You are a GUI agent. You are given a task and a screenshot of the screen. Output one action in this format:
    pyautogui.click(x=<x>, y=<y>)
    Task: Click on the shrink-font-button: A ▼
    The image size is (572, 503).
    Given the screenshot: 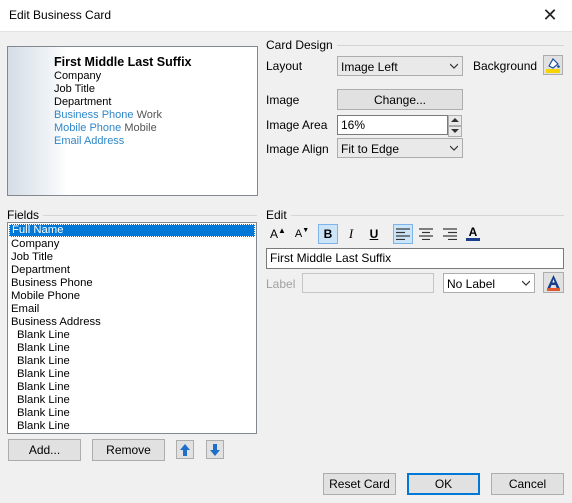 What is the action you would take?
    pyautogui.click(x=302, y=234)
    